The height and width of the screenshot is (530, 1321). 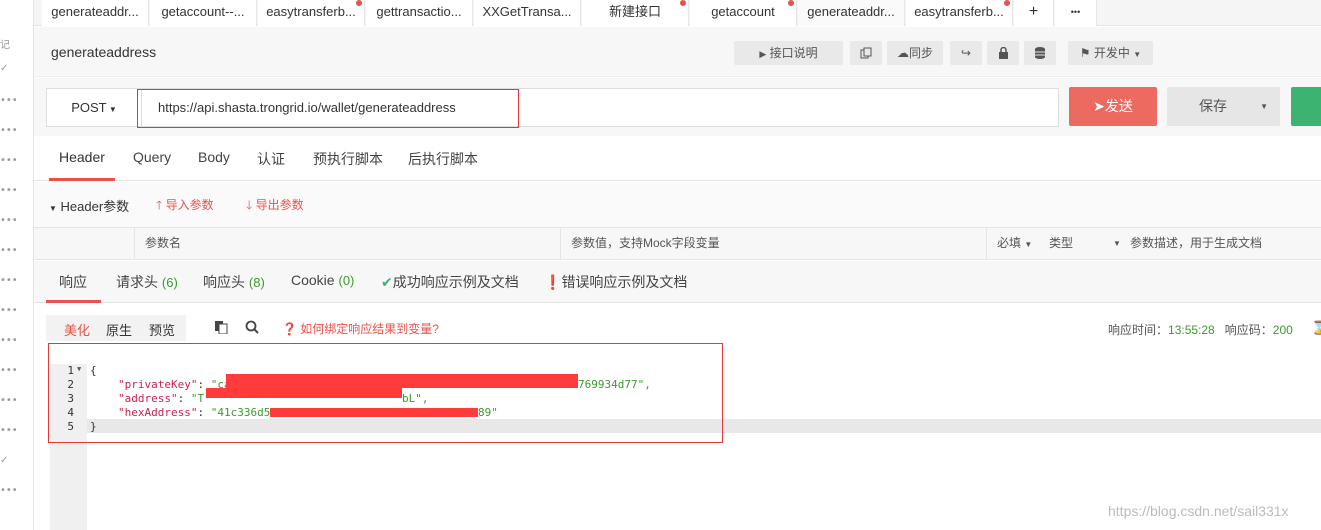 What do you see at coordinates (346, 280) in the screenshot?
I see `cookie-count: (0)` at bounding box center [346, 280].